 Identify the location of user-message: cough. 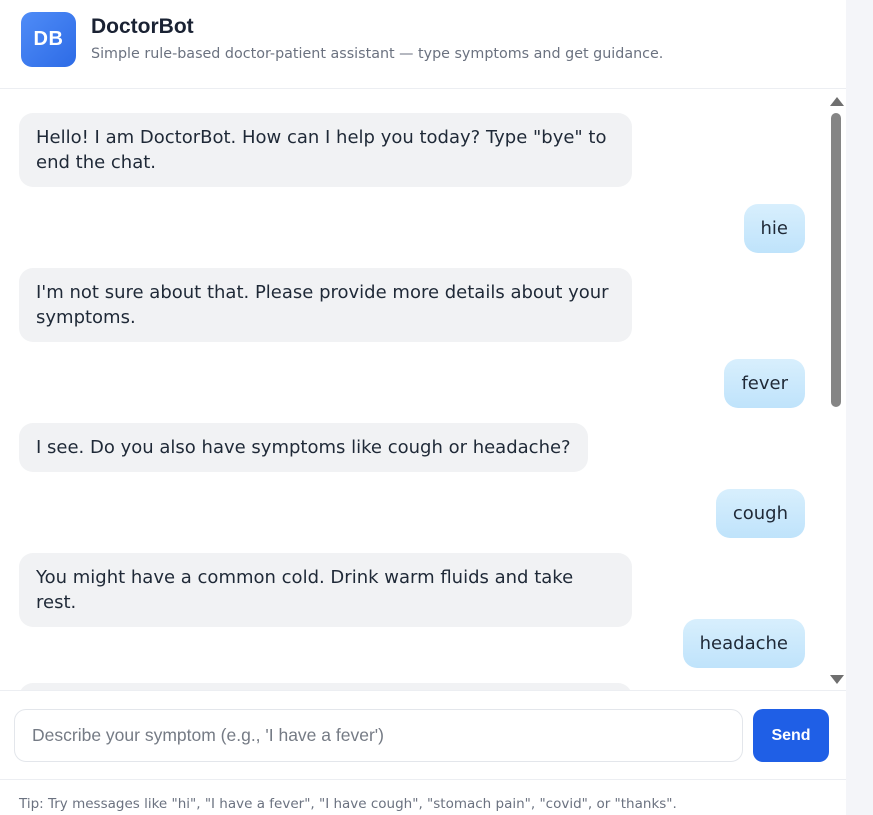
(760, 513).